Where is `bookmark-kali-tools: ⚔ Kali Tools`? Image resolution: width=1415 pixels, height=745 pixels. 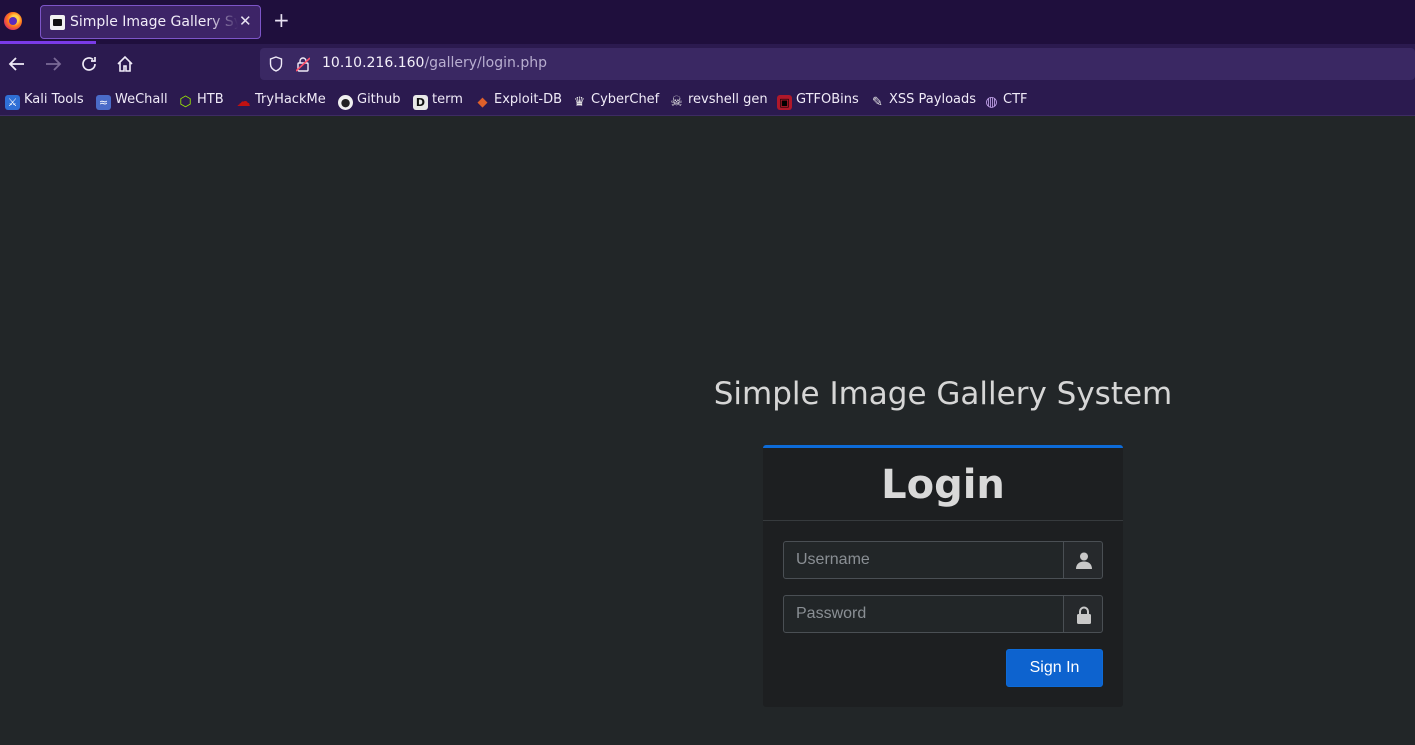
bookmark-kali-tools: ⚔ Kali Tools is located at coordinates (44, 101).